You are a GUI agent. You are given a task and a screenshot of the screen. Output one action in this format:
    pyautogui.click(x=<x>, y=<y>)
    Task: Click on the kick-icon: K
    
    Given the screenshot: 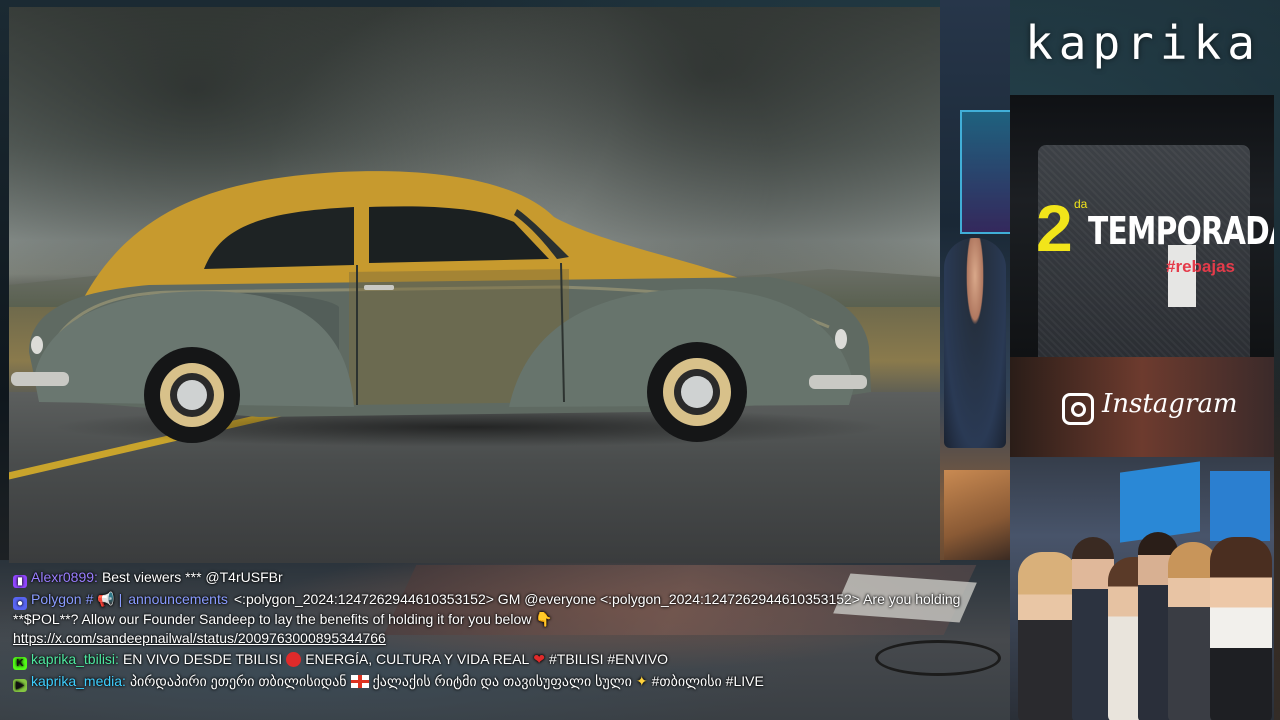 What is the action you would take?
    pyautogui.click(x=20, y=663)
    